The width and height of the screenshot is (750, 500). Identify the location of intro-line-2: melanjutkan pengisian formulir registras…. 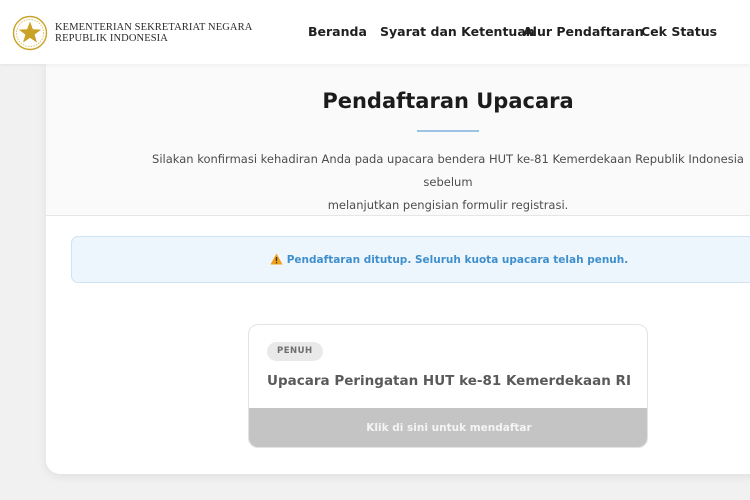
(448, 205).